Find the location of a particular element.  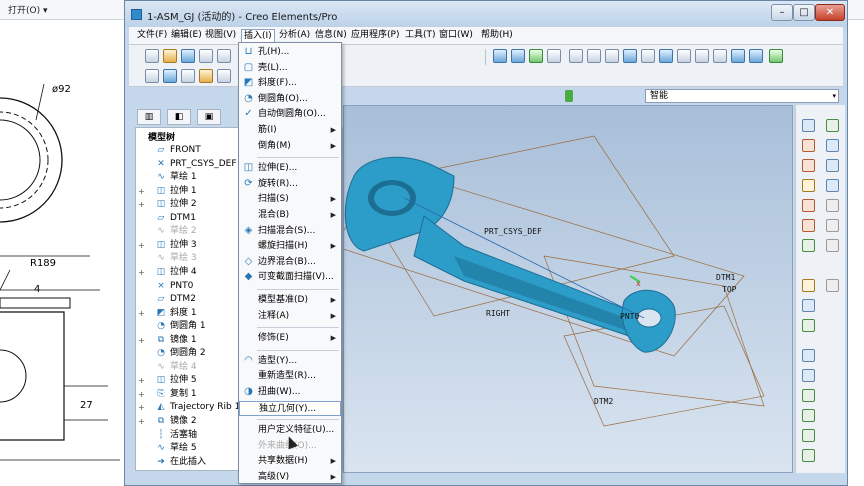

menu-window: 窗口(W) is located at coordinates (456, 35).